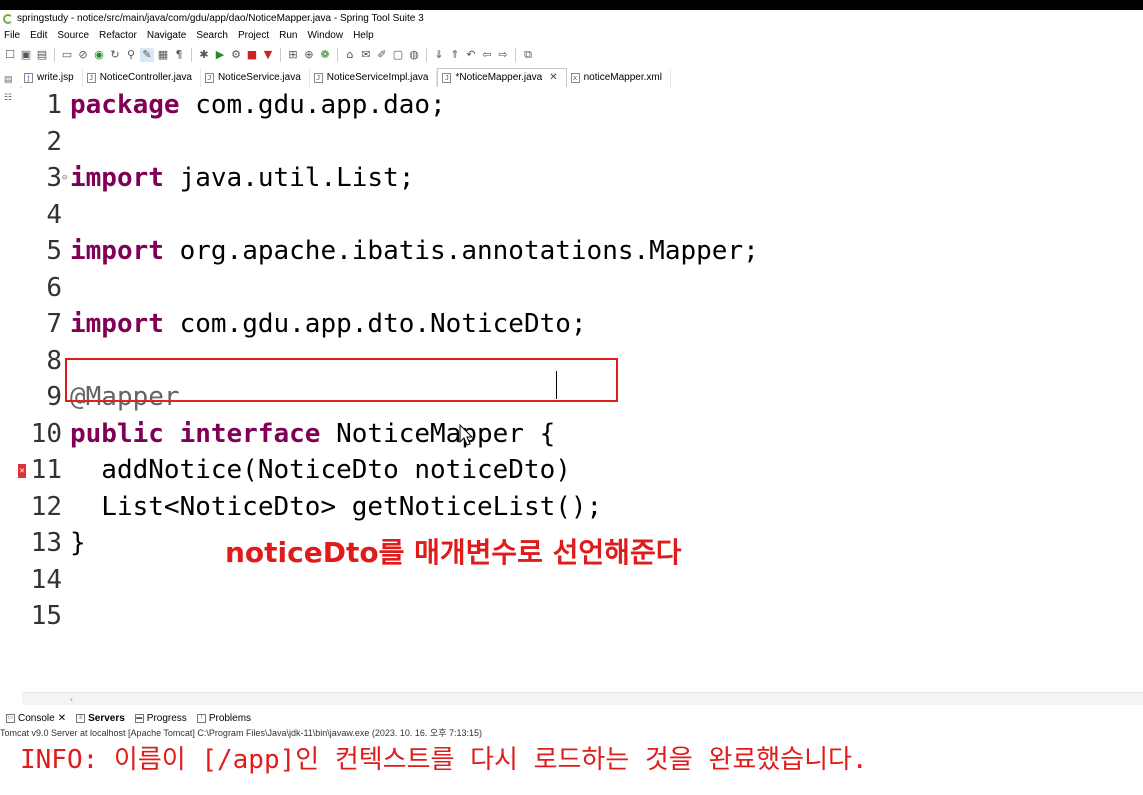 The image size is (1143, 795). Describe the element at coordinates (204, 55) in the screenshot. I see `debug-run-icon: ✱` at that location.